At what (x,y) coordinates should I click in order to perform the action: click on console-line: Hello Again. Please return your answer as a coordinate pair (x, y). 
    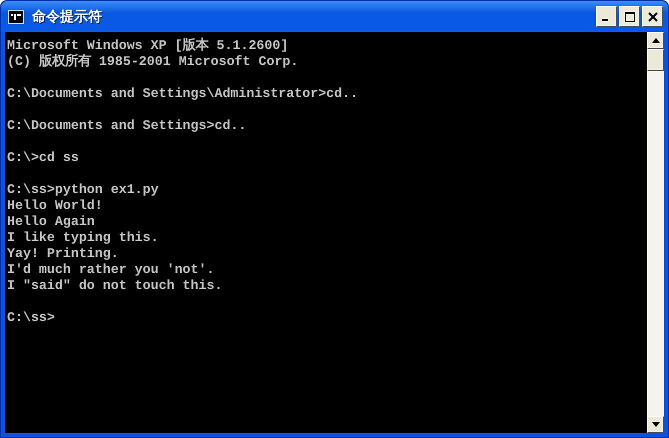
    Looking at the image, I should click on (51, 222).